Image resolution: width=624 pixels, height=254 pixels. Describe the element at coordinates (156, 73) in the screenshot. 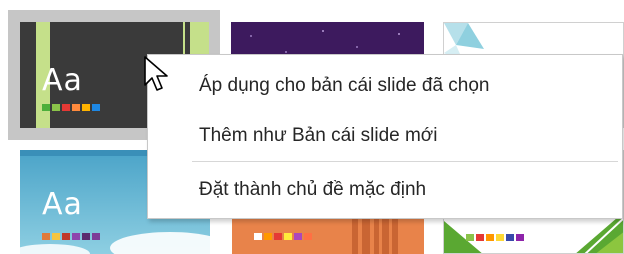

I see `mouse-cursor-icon` at that location.